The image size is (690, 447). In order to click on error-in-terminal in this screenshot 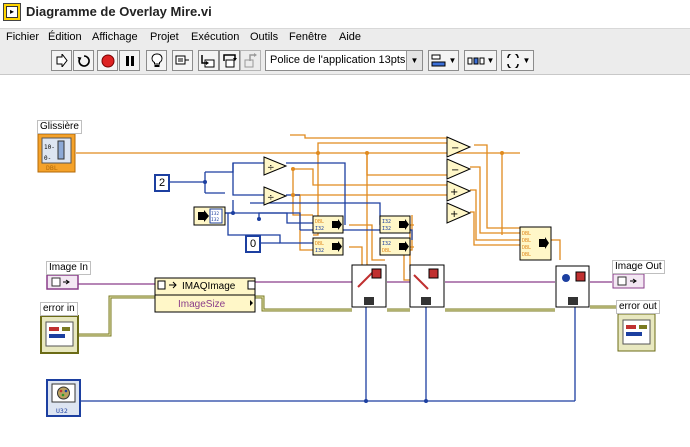, I will do `click(59, 334)`.